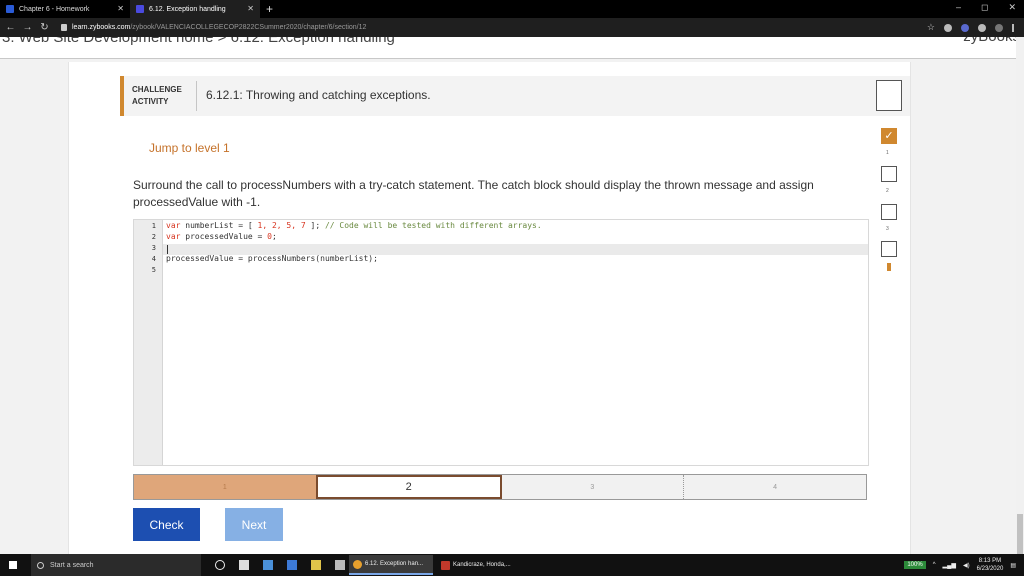 Image resolution: width=1024 pixels, height=576 pixels. I want to click on code-text: numberList = [, so click(219, 225).